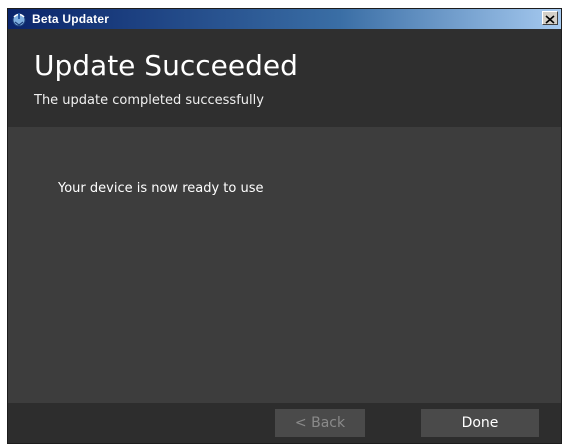 The width and height of the screenshot is (567, 447). Describe the element at coordinates (19, 19) in the screenshot. I see `app-updater-icon` at that location.